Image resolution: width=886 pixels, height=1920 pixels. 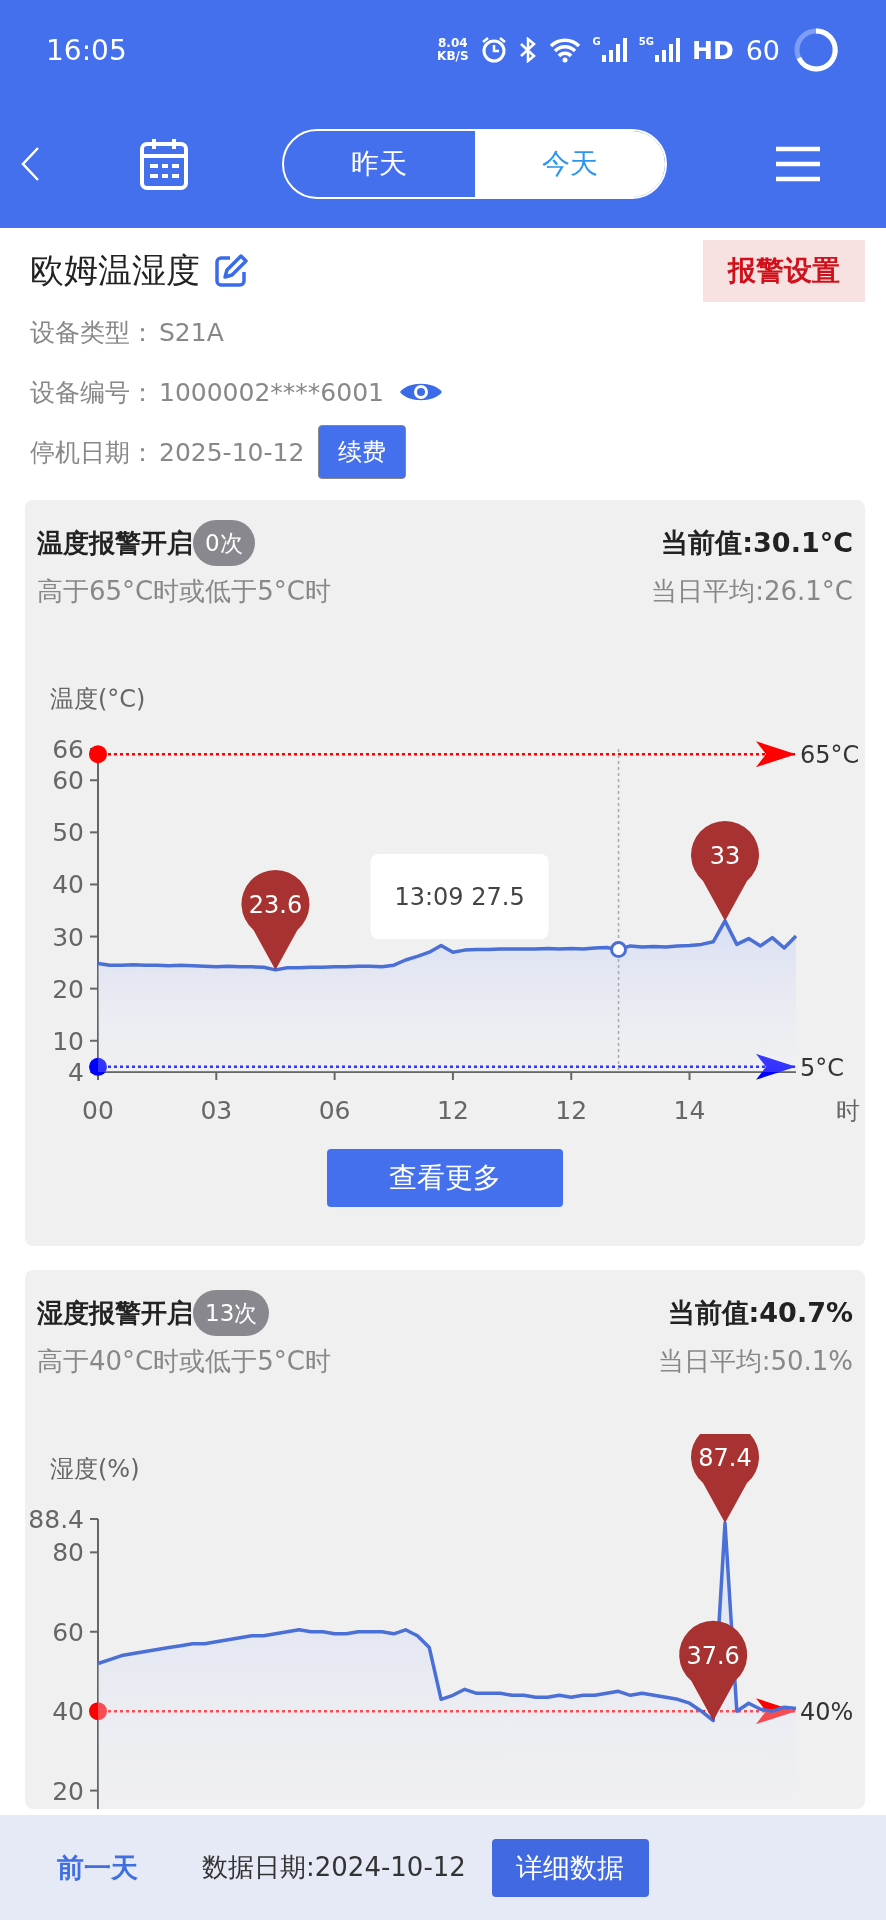 What do you see at coordinates (68, 833) in the screenshot?
I see `axis-tick-label: 50` at bounding box center [68, 833].